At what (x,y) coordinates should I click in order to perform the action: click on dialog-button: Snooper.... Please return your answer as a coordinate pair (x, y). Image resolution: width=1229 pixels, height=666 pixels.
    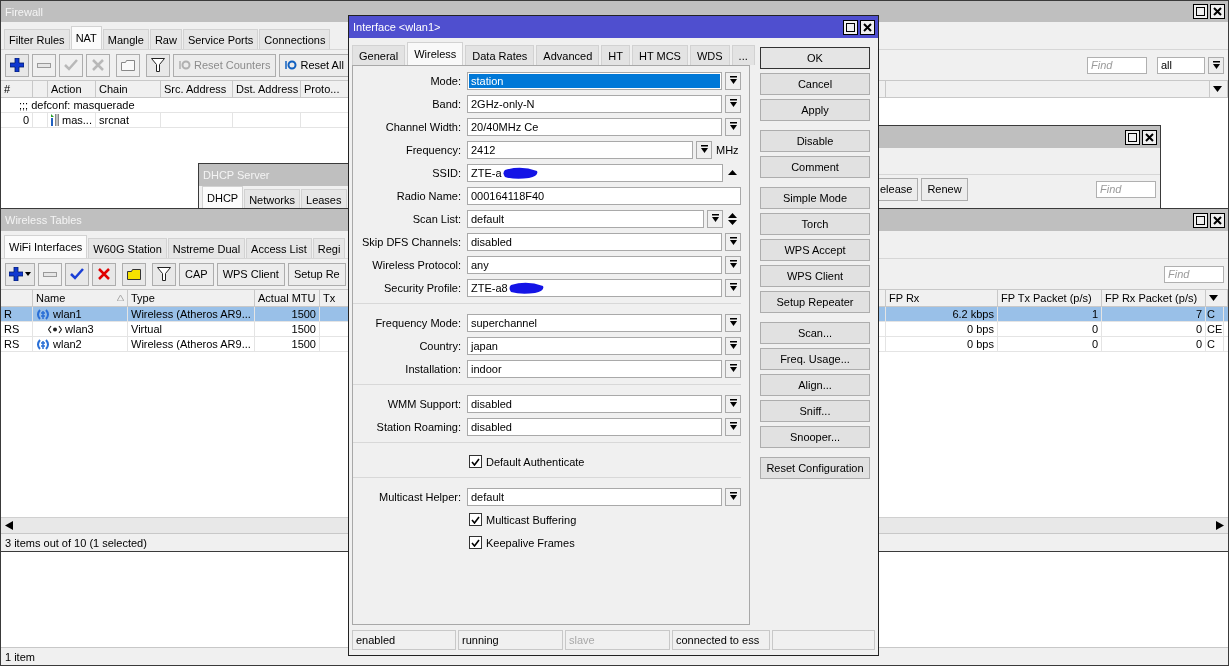
    Looking at the image, I should click on (815, 437).